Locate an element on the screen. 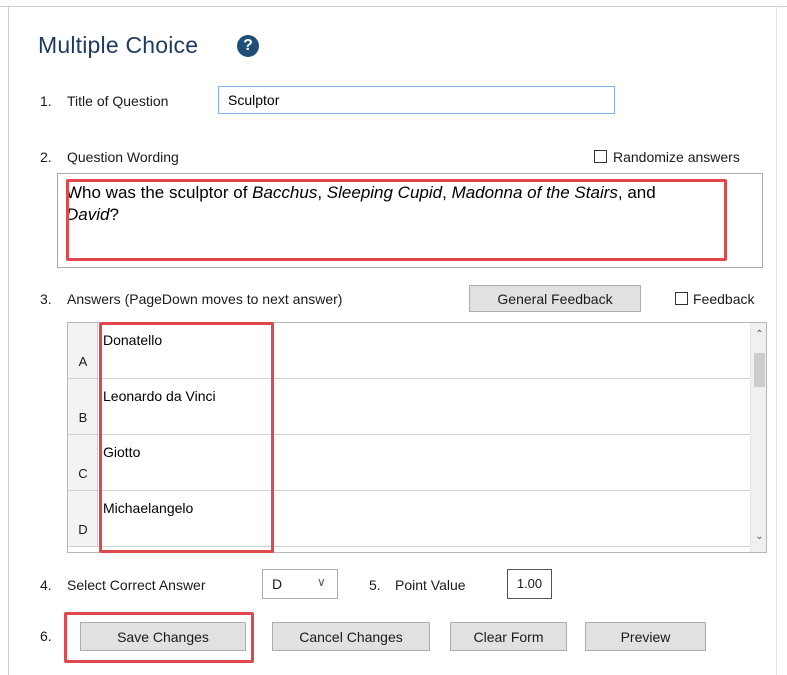 The height and width of the screenshot is (675, 787). chevron-down-icon: ∨ is located at coordinates (321, 582).